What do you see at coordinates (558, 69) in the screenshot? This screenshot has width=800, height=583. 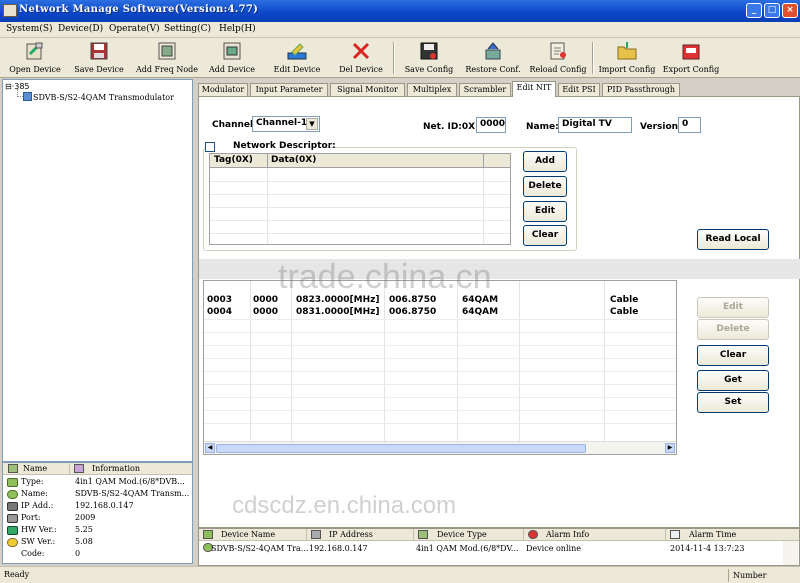 I see `reload-config-label: Reload Config` at bounding box center [558, 69].